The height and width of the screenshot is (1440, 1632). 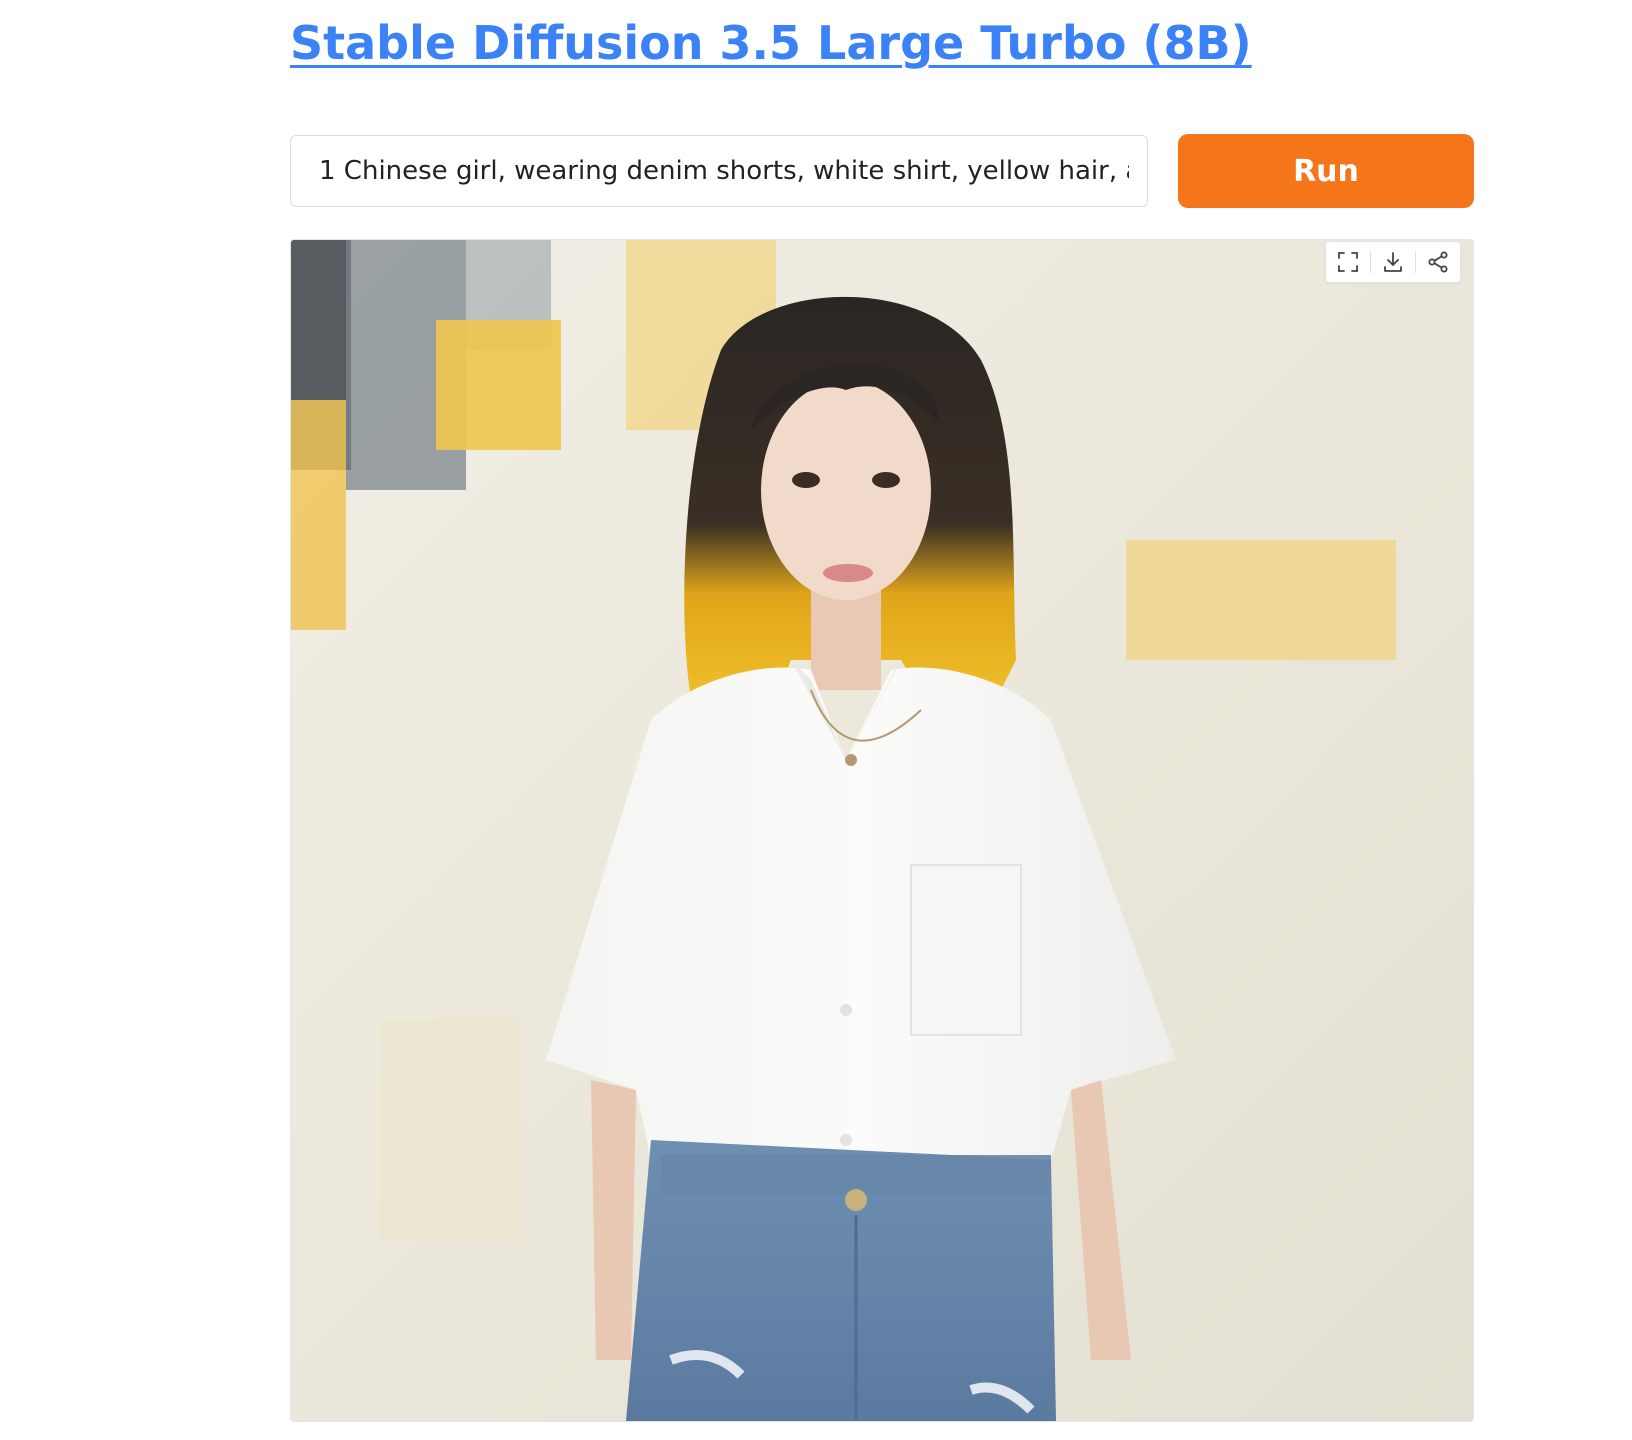 I want to click on download-icon, so click(x=1393, y=262).